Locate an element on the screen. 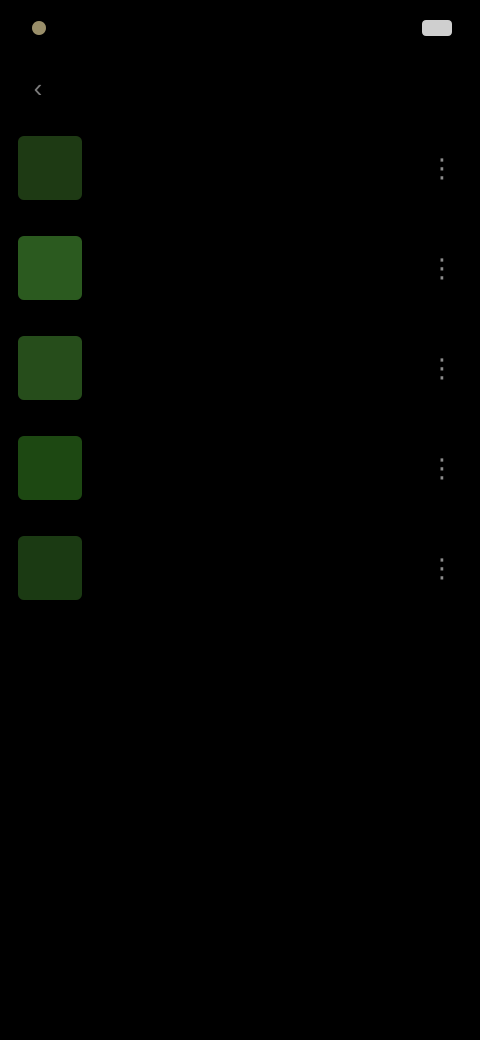  toolbar: ‹ is located at coordinates (240, 88).